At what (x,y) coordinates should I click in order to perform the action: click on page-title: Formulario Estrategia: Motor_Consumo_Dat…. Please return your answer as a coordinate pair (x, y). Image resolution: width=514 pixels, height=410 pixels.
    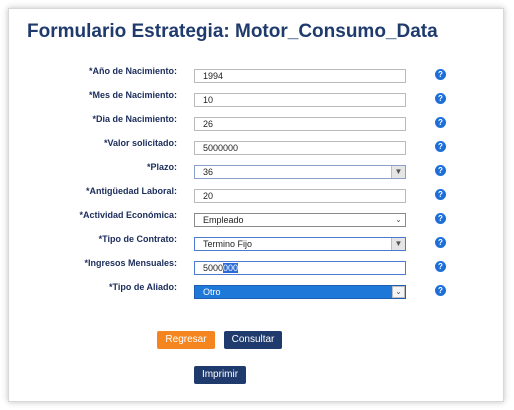
    Looking at the image, I should click on (232, 31).